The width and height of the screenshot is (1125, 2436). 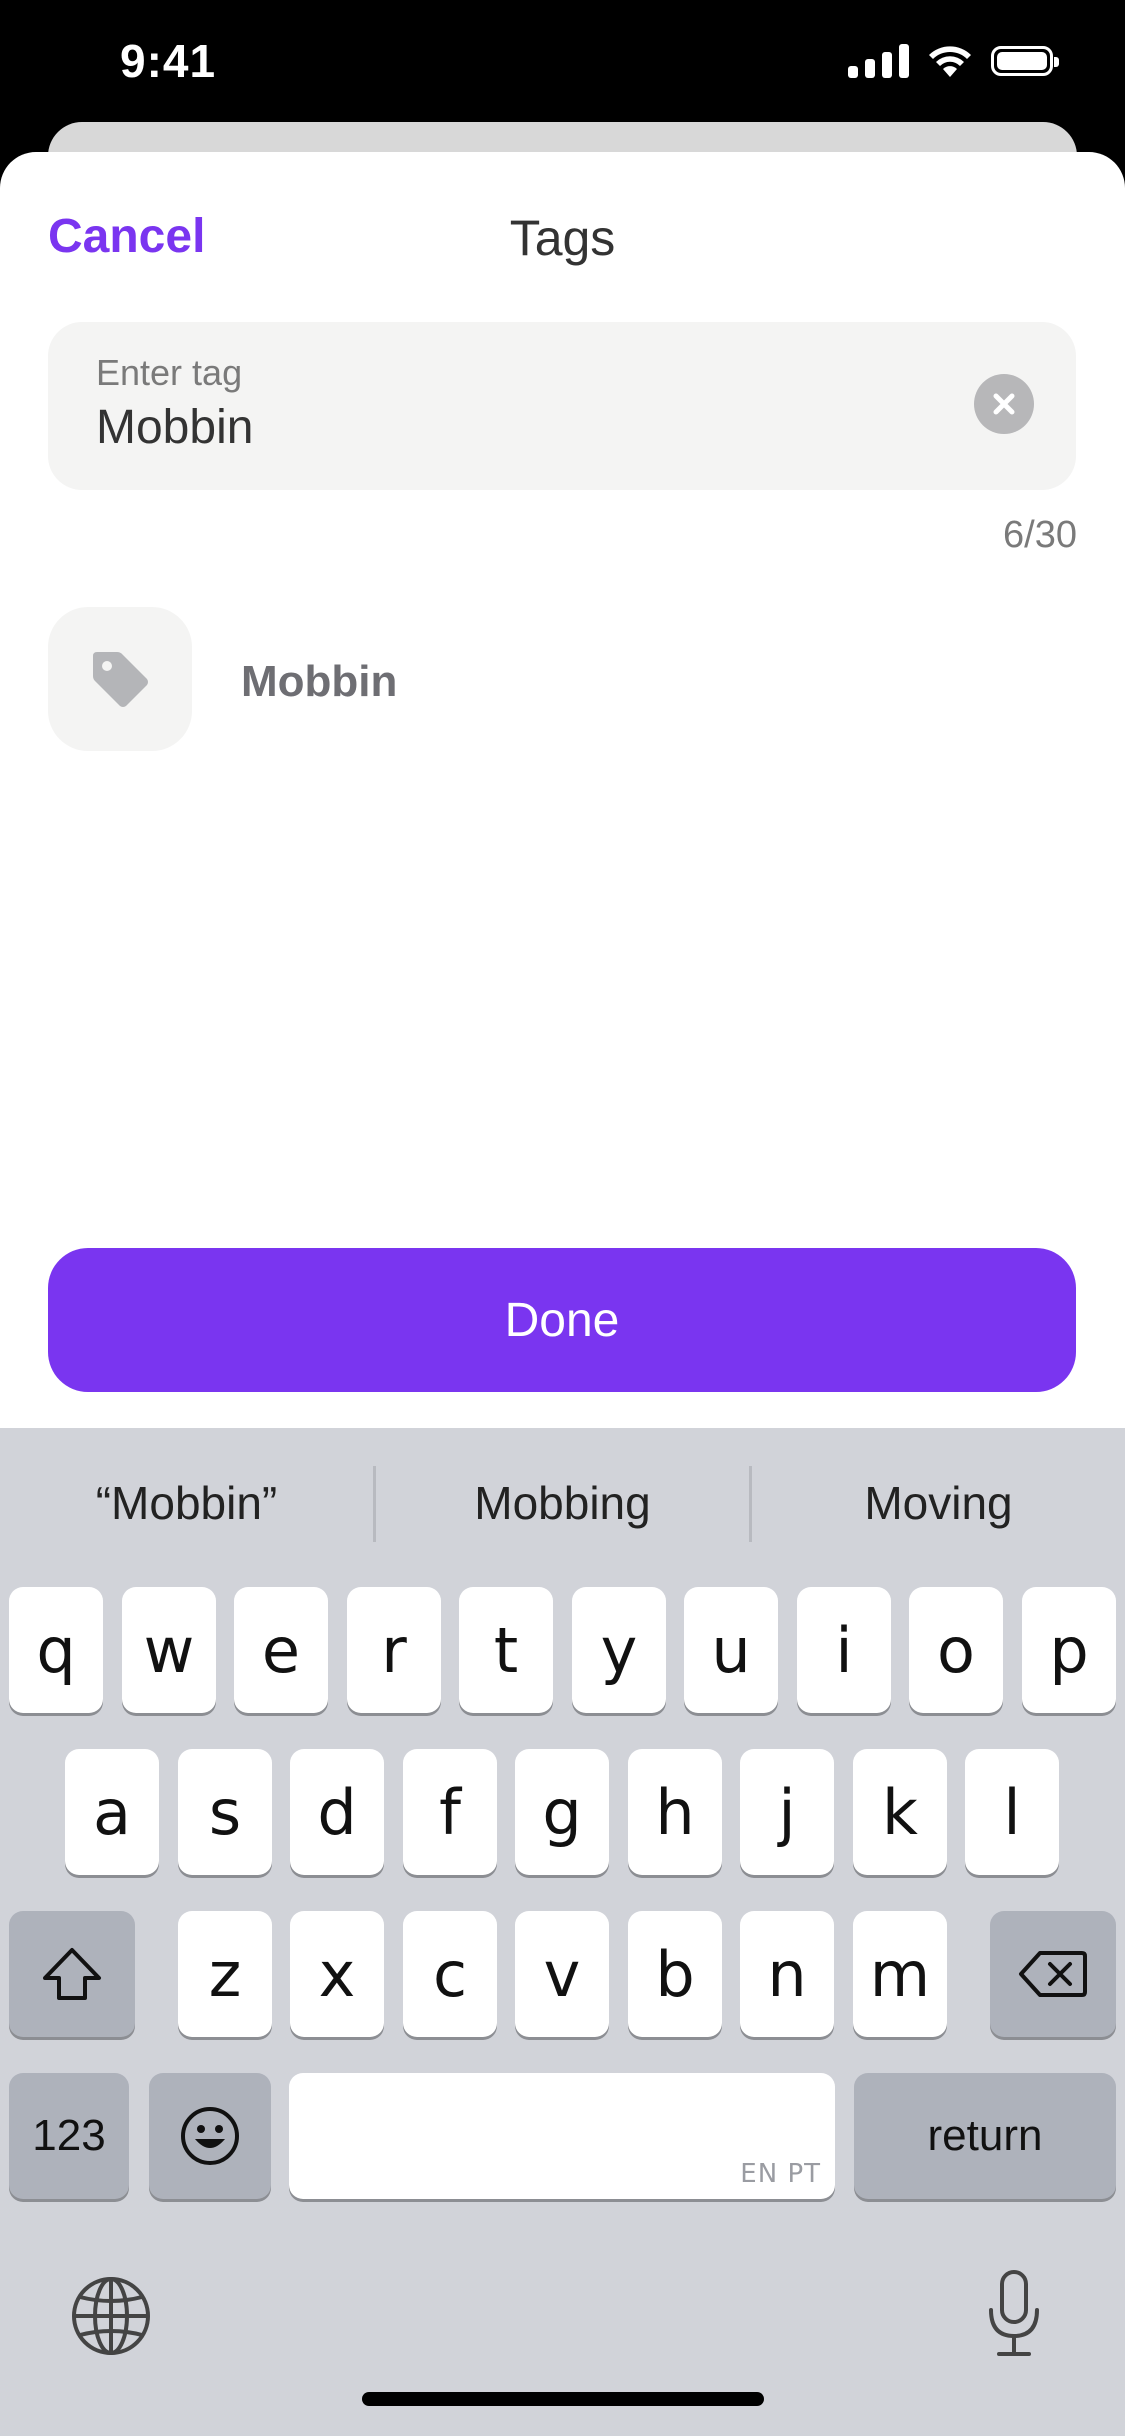 What do you see at coordinates (112, 1812) in the screenshot?
I see `key-a: a` at bounding box center [112, 1812].